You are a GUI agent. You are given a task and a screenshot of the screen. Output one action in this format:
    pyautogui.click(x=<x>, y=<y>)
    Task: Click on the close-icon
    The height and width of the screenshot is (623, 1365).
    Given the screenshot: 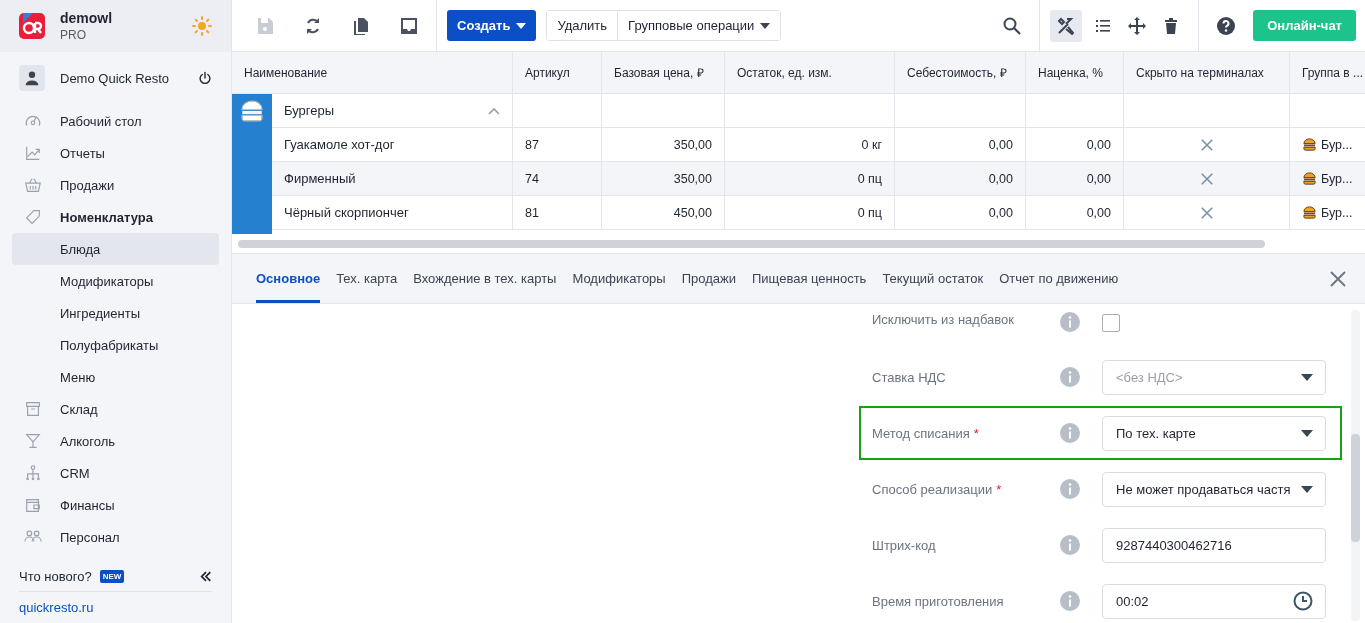 What is the action you would take?
    pyautogui.click(x=1338, y=278)
    